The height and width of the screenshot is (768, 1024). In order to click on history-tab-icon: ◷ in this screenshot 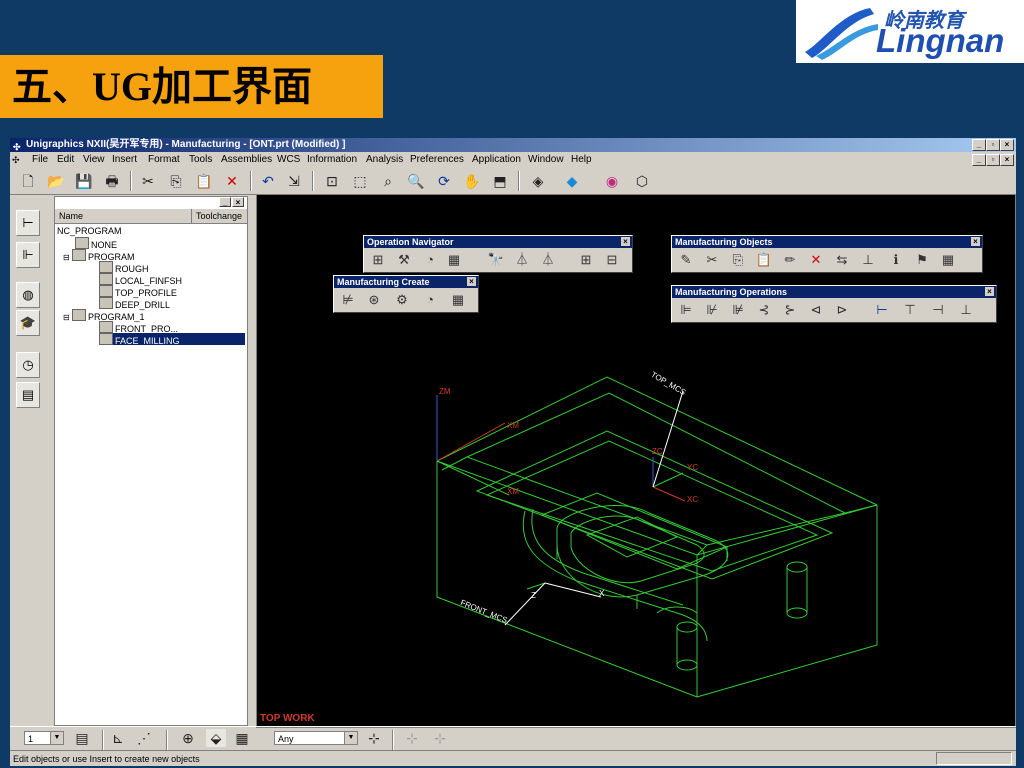, I will do `click(28, 365)`.